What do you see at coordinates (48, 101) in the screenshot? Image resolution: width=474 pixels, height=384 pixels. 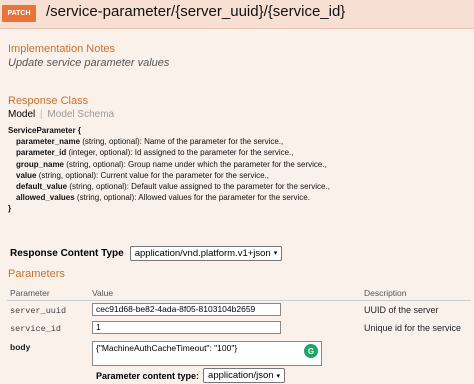 I see `response-class-title: Response Class` at bounding box center [48, 101].